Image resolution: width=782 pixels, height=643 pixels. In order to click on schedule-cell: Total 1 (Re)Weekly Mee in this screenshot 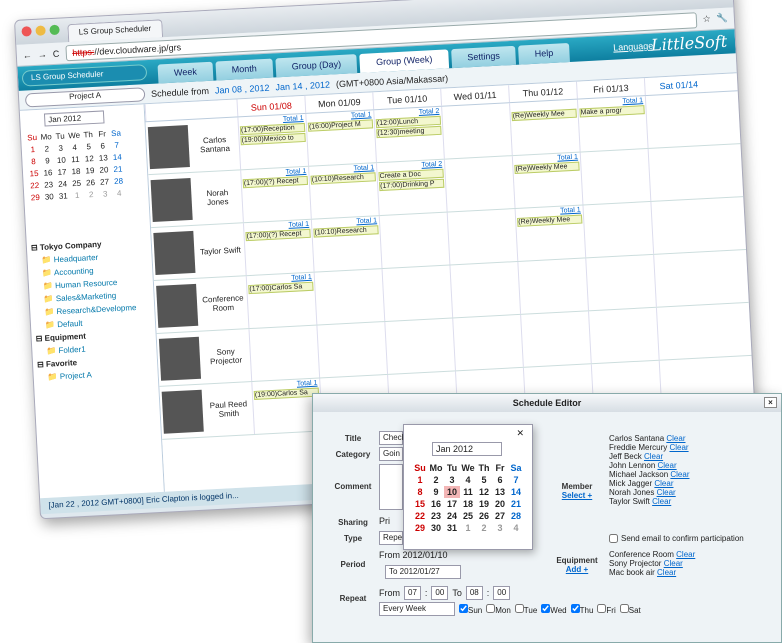, I will do `click(550, 233)`.